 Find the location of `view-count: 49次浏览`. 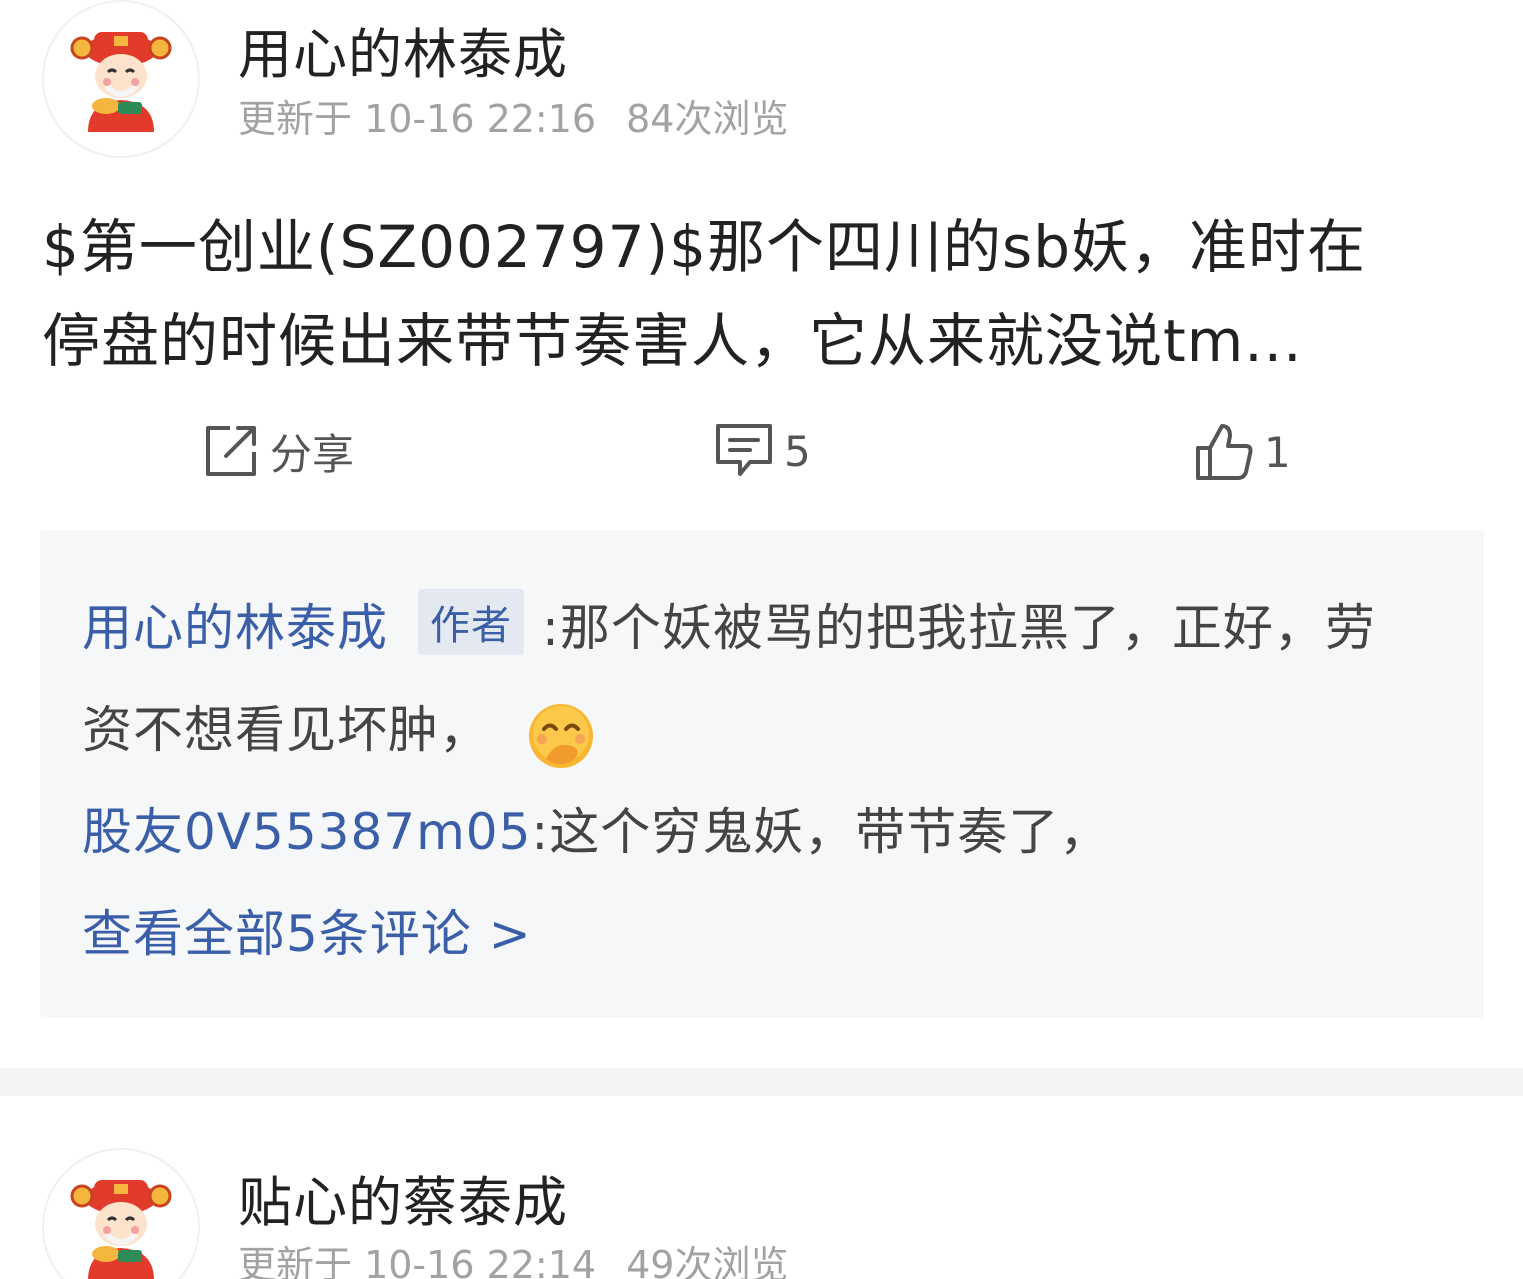

view-count: 49次浏览 is located at coordinates (707, 1261).